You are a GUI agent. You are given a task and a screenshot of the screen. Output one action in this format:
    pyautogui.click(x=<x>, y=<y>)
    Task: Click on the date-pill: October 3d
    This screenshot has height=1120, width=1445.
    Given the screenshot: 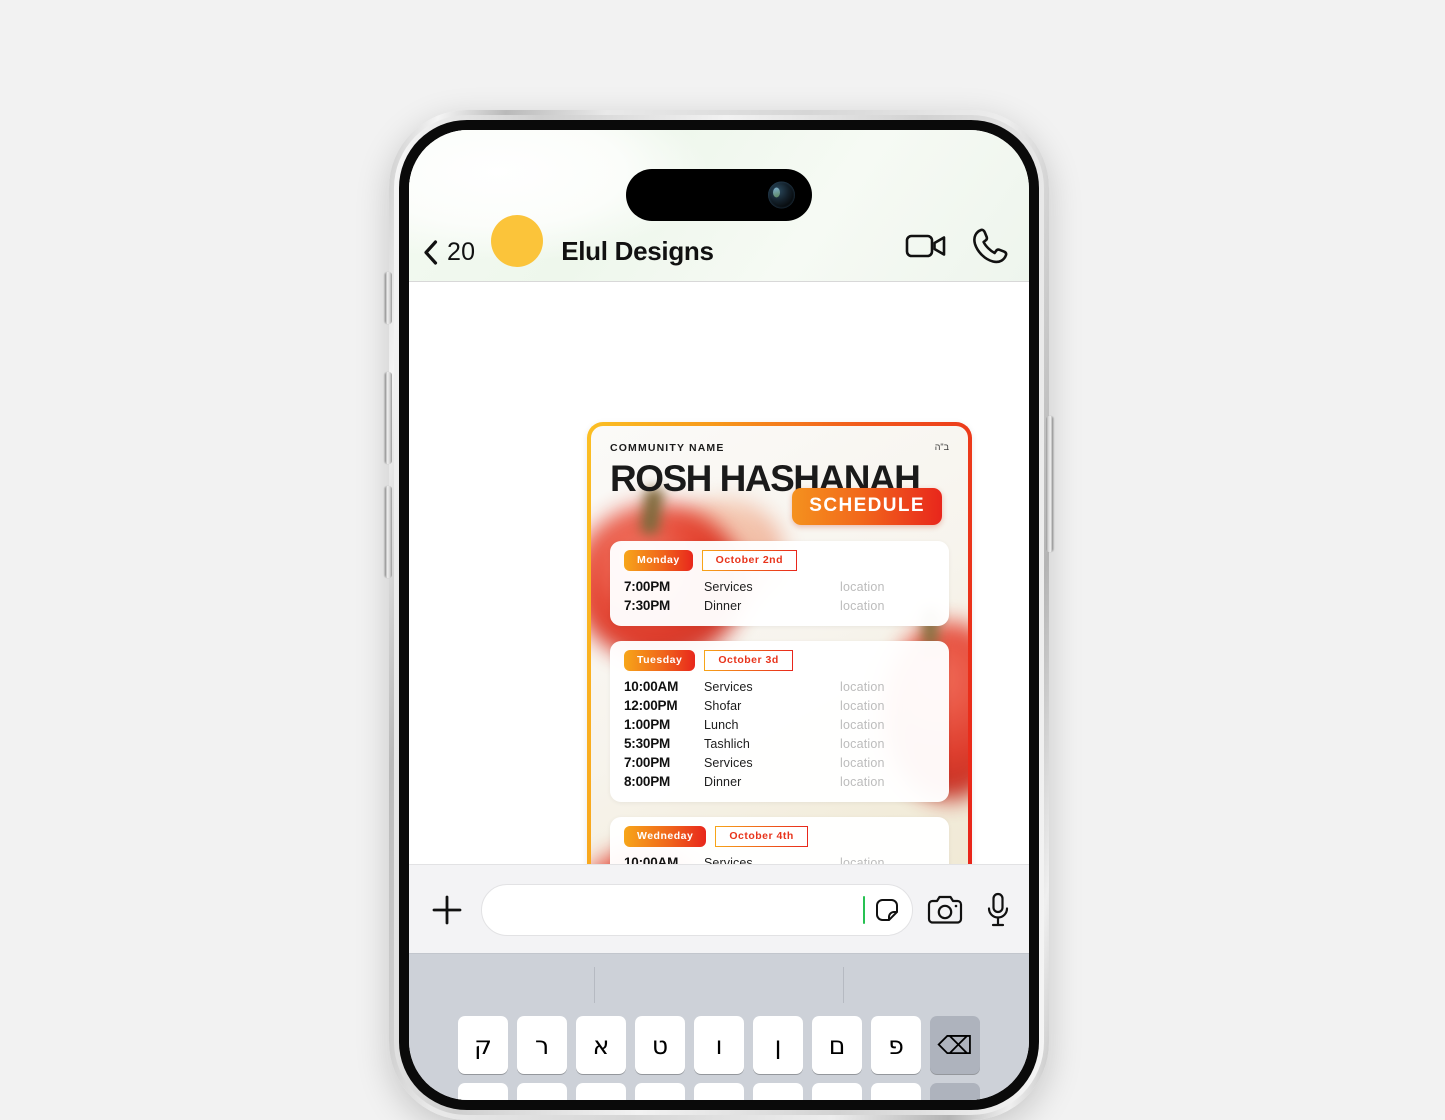 What is the action you would take?
    pyautogui.click(x=748, y=660)
    